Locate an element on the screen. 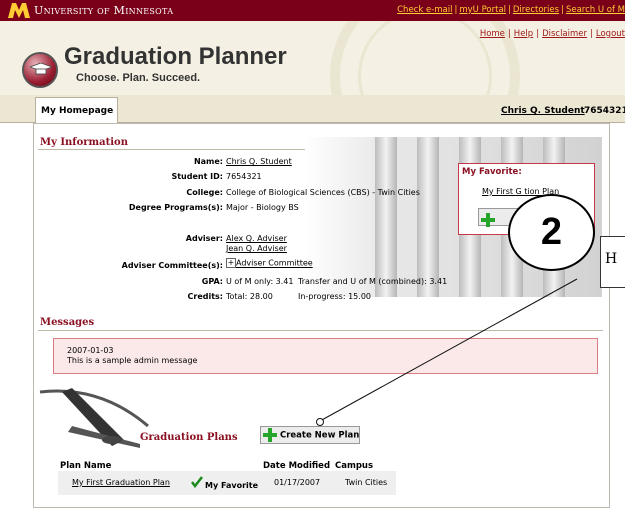 The width and height of the screenshot is (625, 511). message-date: 2007-01-03 is located at coordinates (90, 350).